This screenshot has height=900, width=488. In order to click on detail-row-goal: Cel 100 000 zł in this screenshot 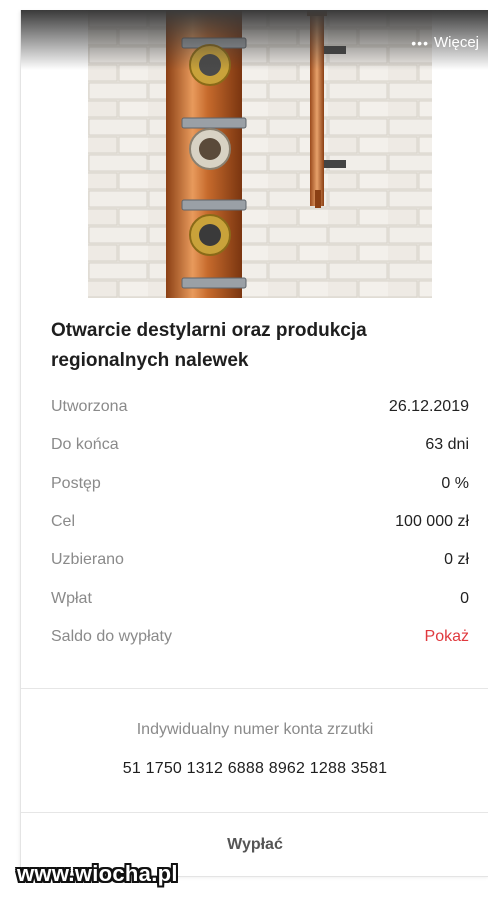, I will do `click(260, 522)`.